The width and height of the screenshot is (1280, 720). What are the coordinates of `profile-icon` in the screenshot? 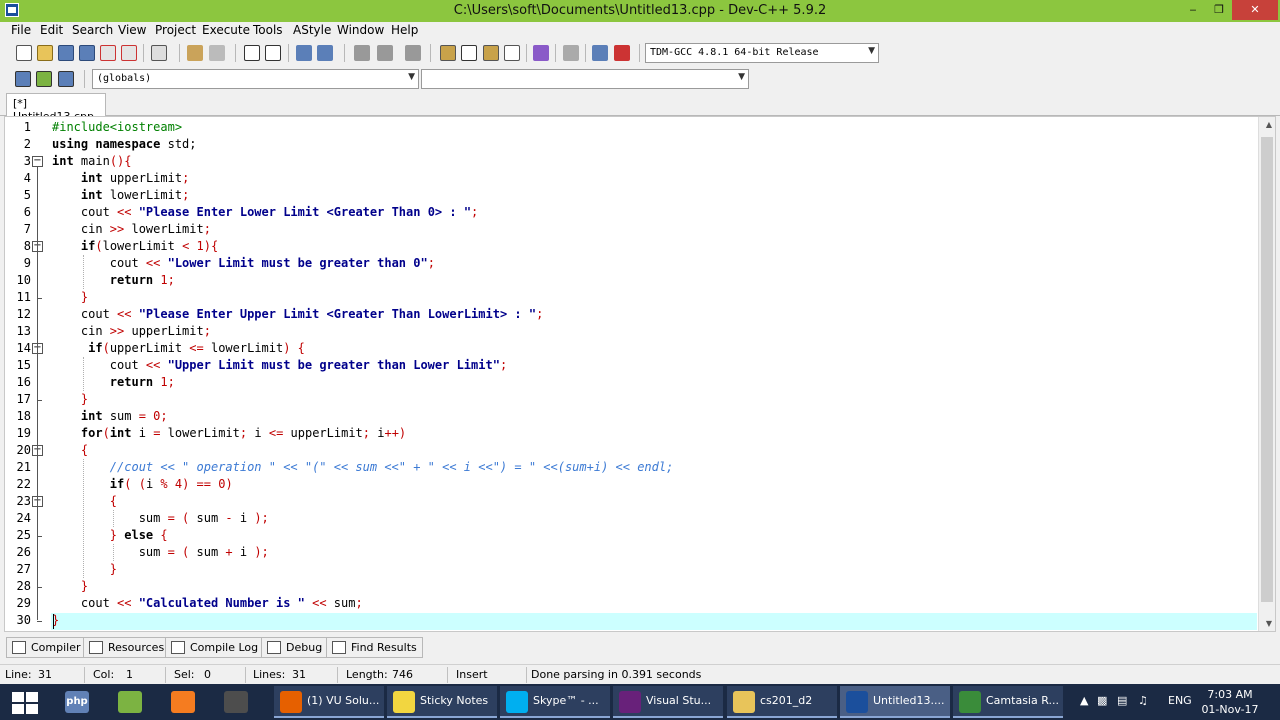 It's located at (600, 53).